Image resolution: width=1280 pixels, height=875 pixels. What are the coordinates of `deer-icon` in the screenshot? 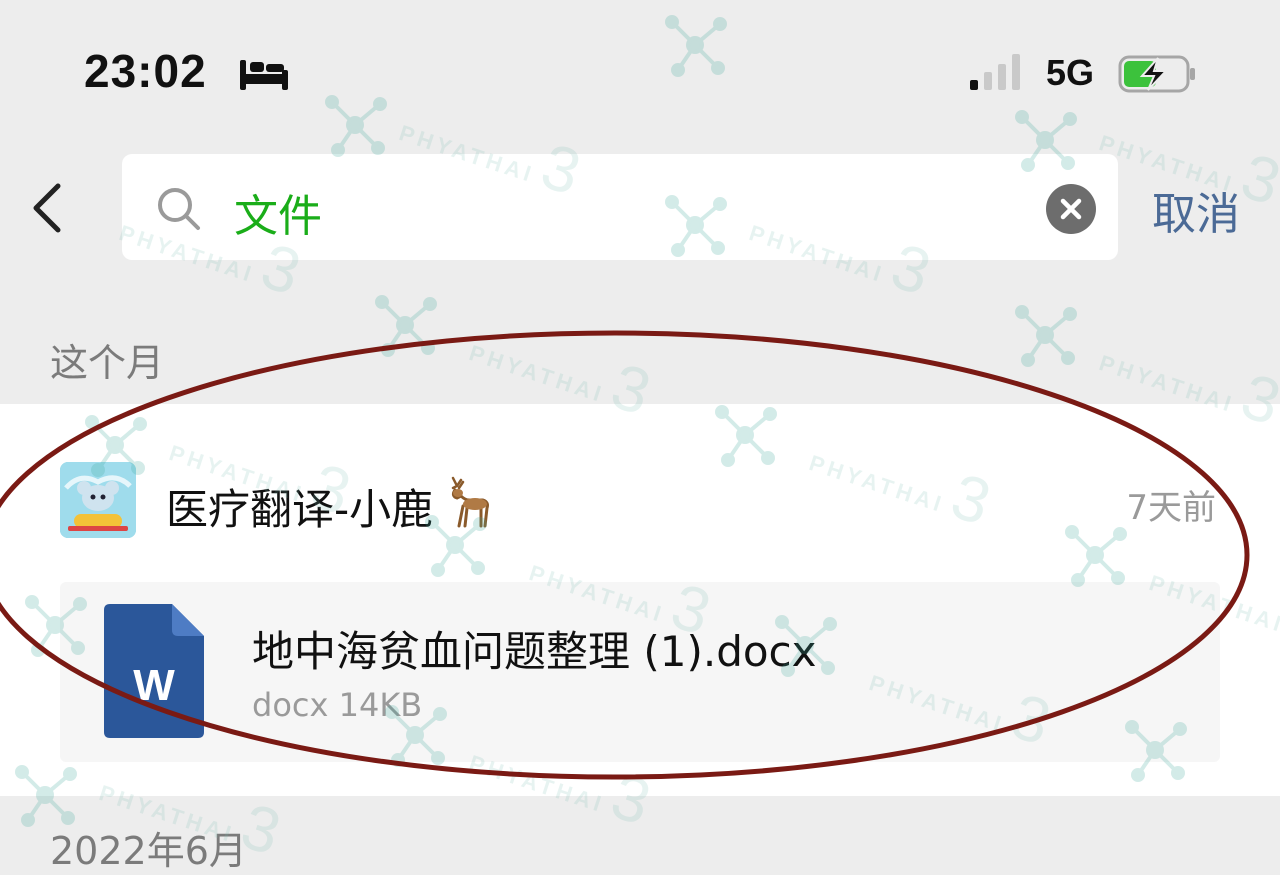 It's located at (470, 502).